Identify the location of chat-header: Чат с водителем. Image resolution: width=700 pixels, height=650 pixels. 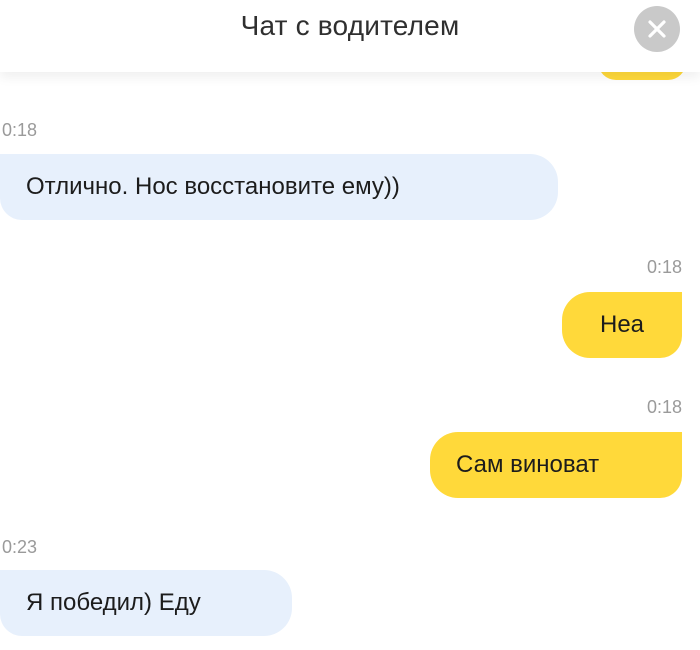
(350, 36).